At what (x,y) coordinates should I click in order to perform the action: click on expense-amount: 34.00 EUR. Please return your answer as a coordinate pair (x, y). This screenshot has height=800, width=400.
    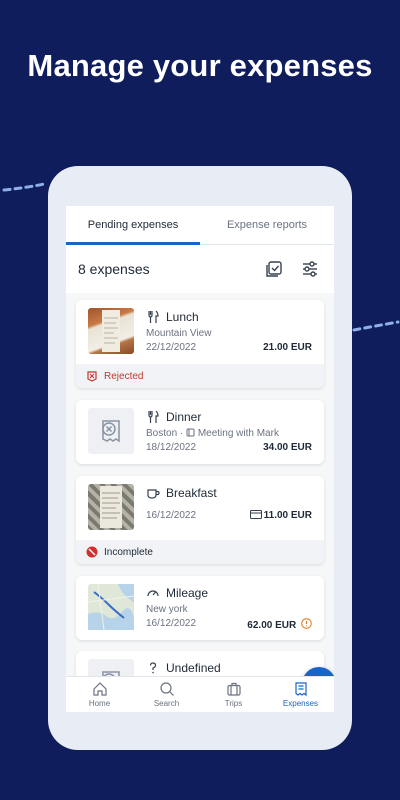
    Looking at the image, I should click on (287, 447).